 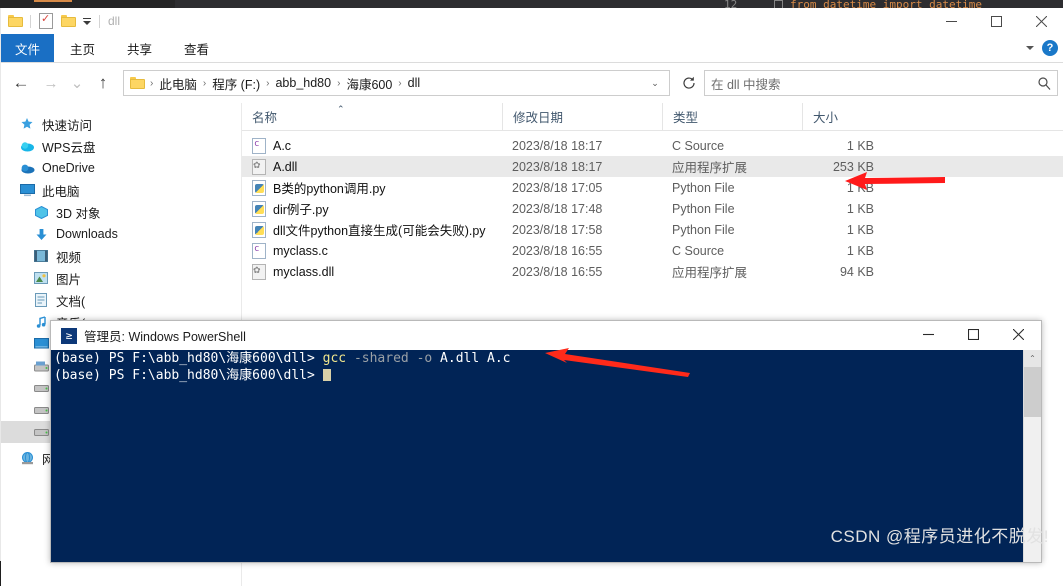 What do you see at coordinates (196, 48) in the screenshot?
I see `tab-view: 查看` at bounding box center [196, 48].